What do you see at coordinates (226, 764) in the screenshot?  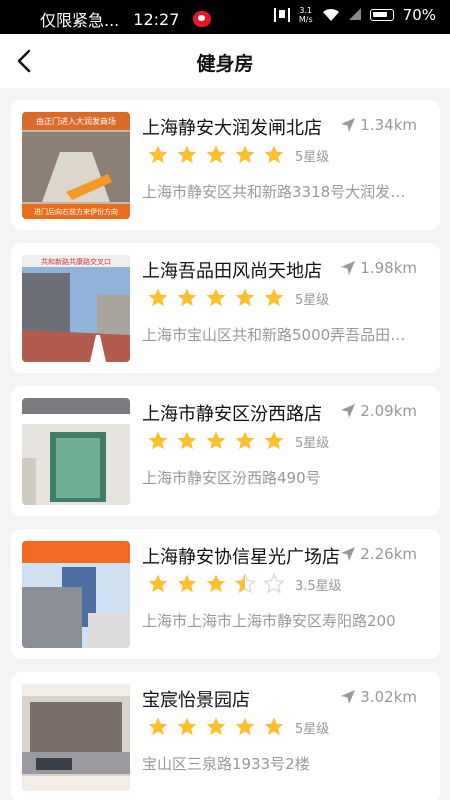 I see `gym-address: 宝山区三泉路1933号2楼` at bounding box center [226, 764].